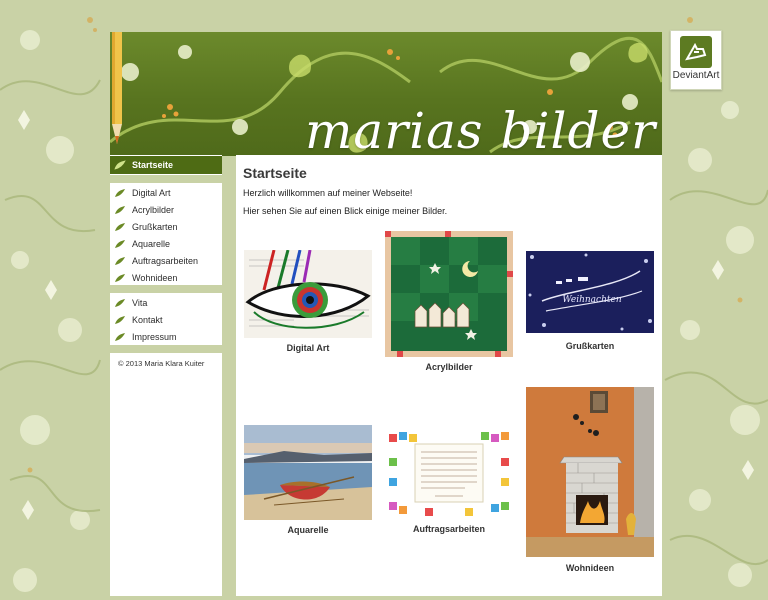 This screenshot has height=600, width=768. Describe the element at coordinates (328, 193) in the screenshot. I see `intro-welcome: Herzlich willkommen auf meiner Webseite!` at that location.